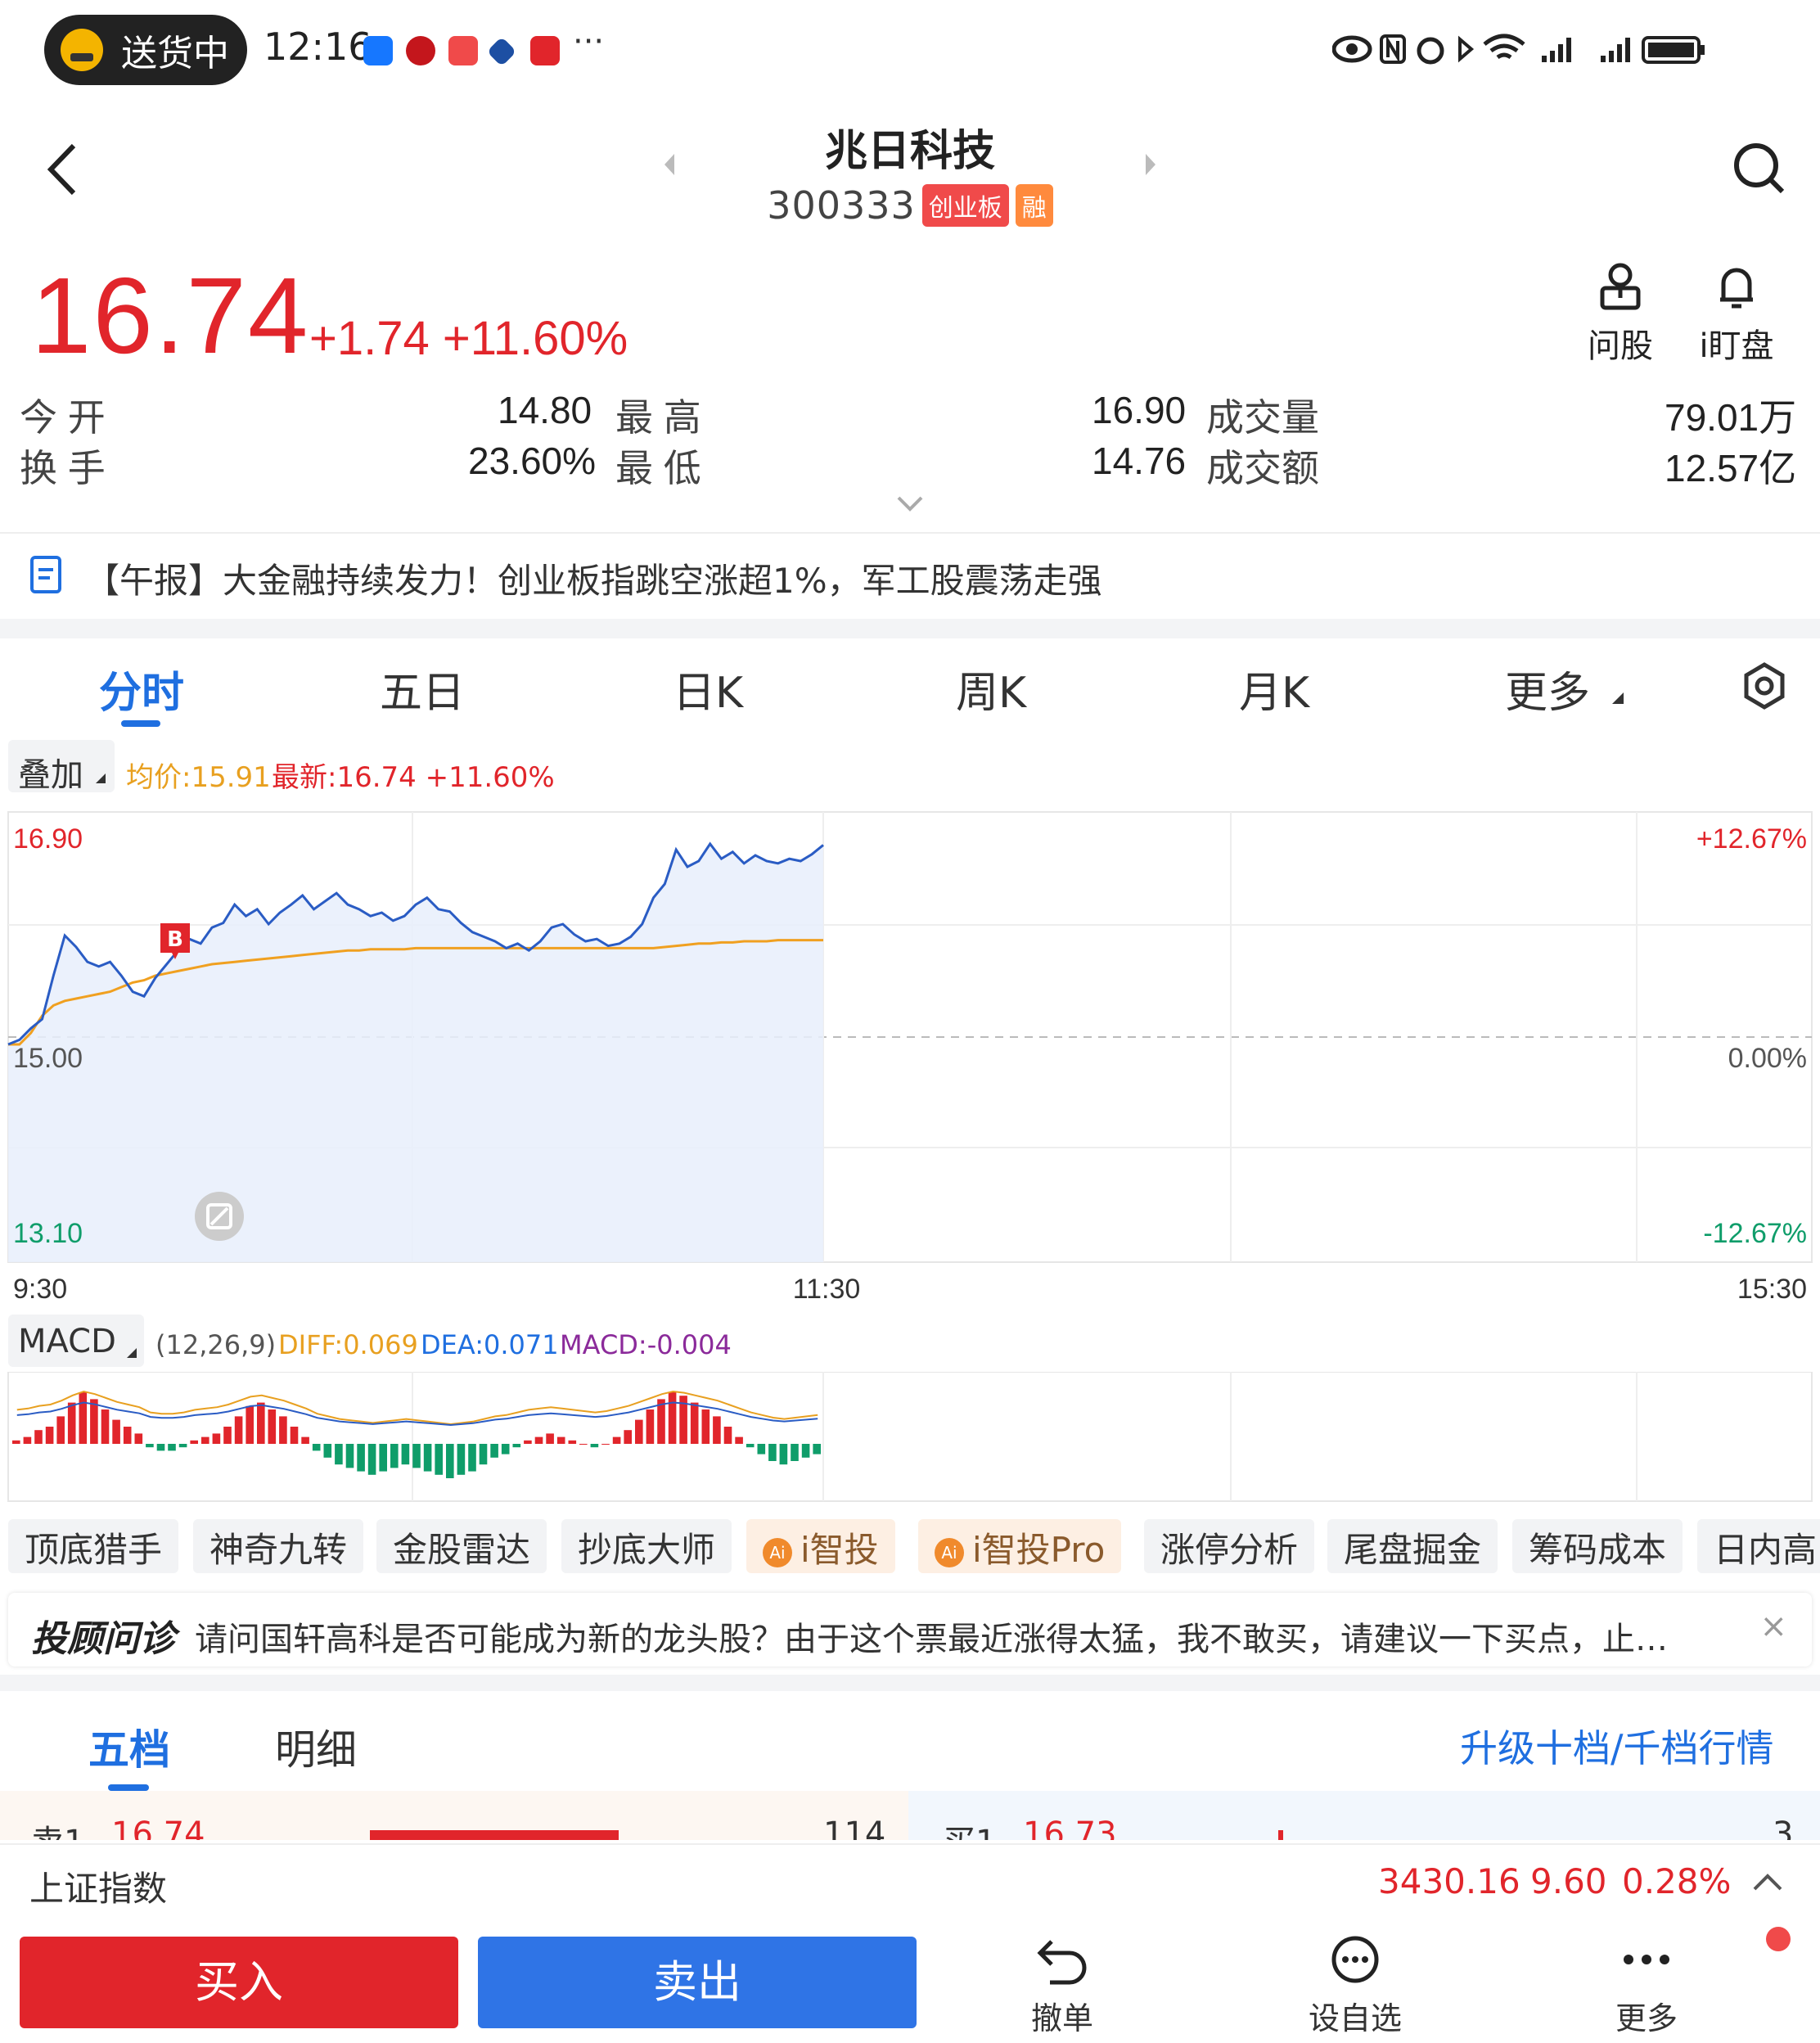 The height and width of the screenshot is (2043, 1820). Describe the element at coordinates (1759, 1546) in the screenshot. I see `tool-intraday-high: 日内高` at that location.